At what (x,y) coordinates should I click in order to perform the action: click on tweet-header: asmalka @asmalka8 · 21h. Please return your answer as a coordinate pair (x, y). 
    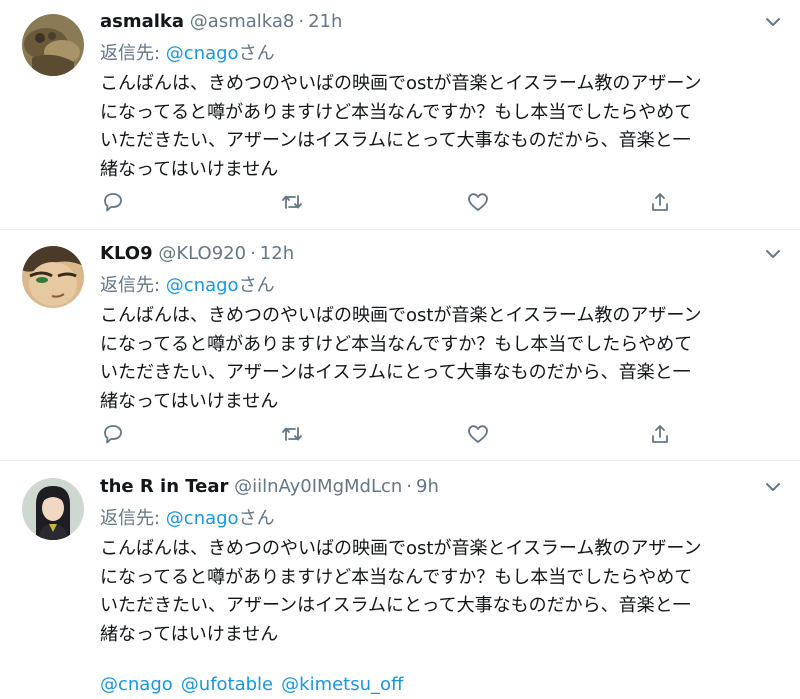
    Looking at the image, I should click on (221, 22).